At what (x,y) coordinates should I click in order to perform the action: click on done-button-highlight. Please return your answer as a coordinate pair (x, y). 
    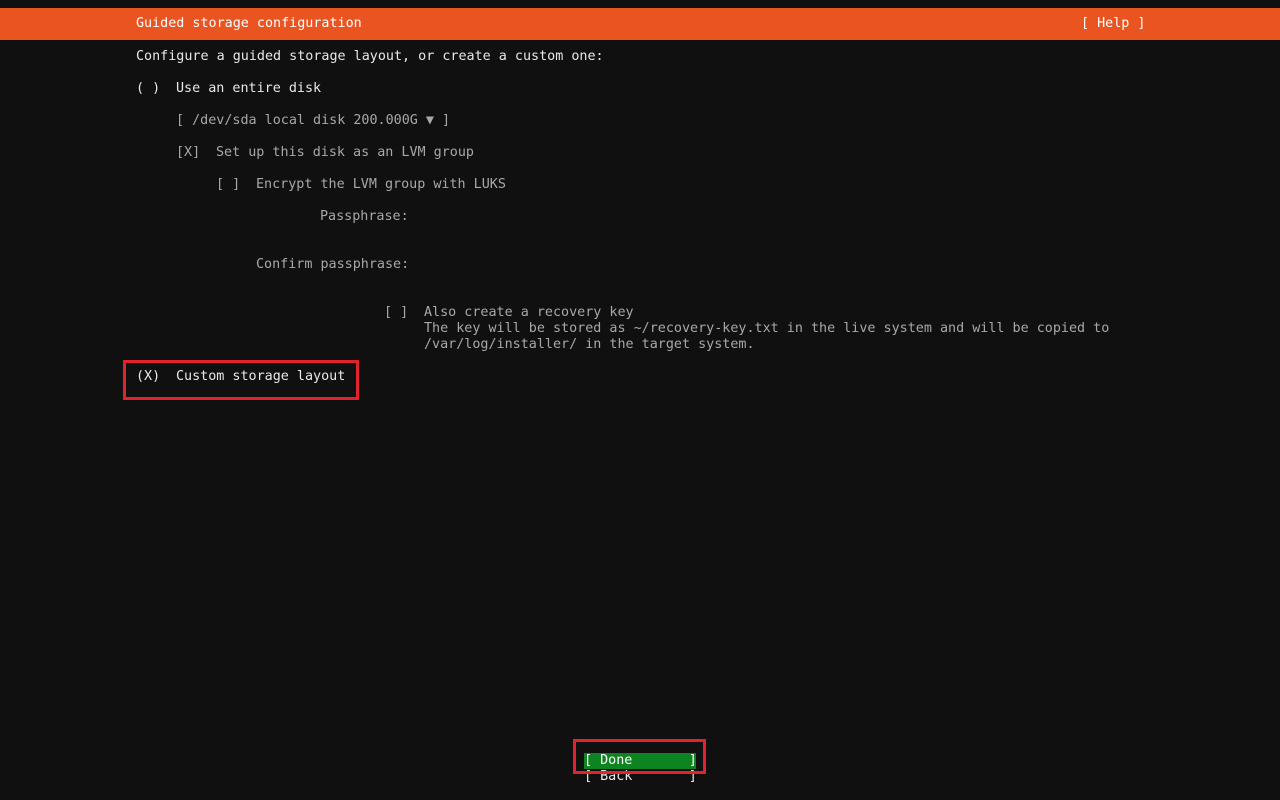
    Looking at the image, I should click on (639, 756).